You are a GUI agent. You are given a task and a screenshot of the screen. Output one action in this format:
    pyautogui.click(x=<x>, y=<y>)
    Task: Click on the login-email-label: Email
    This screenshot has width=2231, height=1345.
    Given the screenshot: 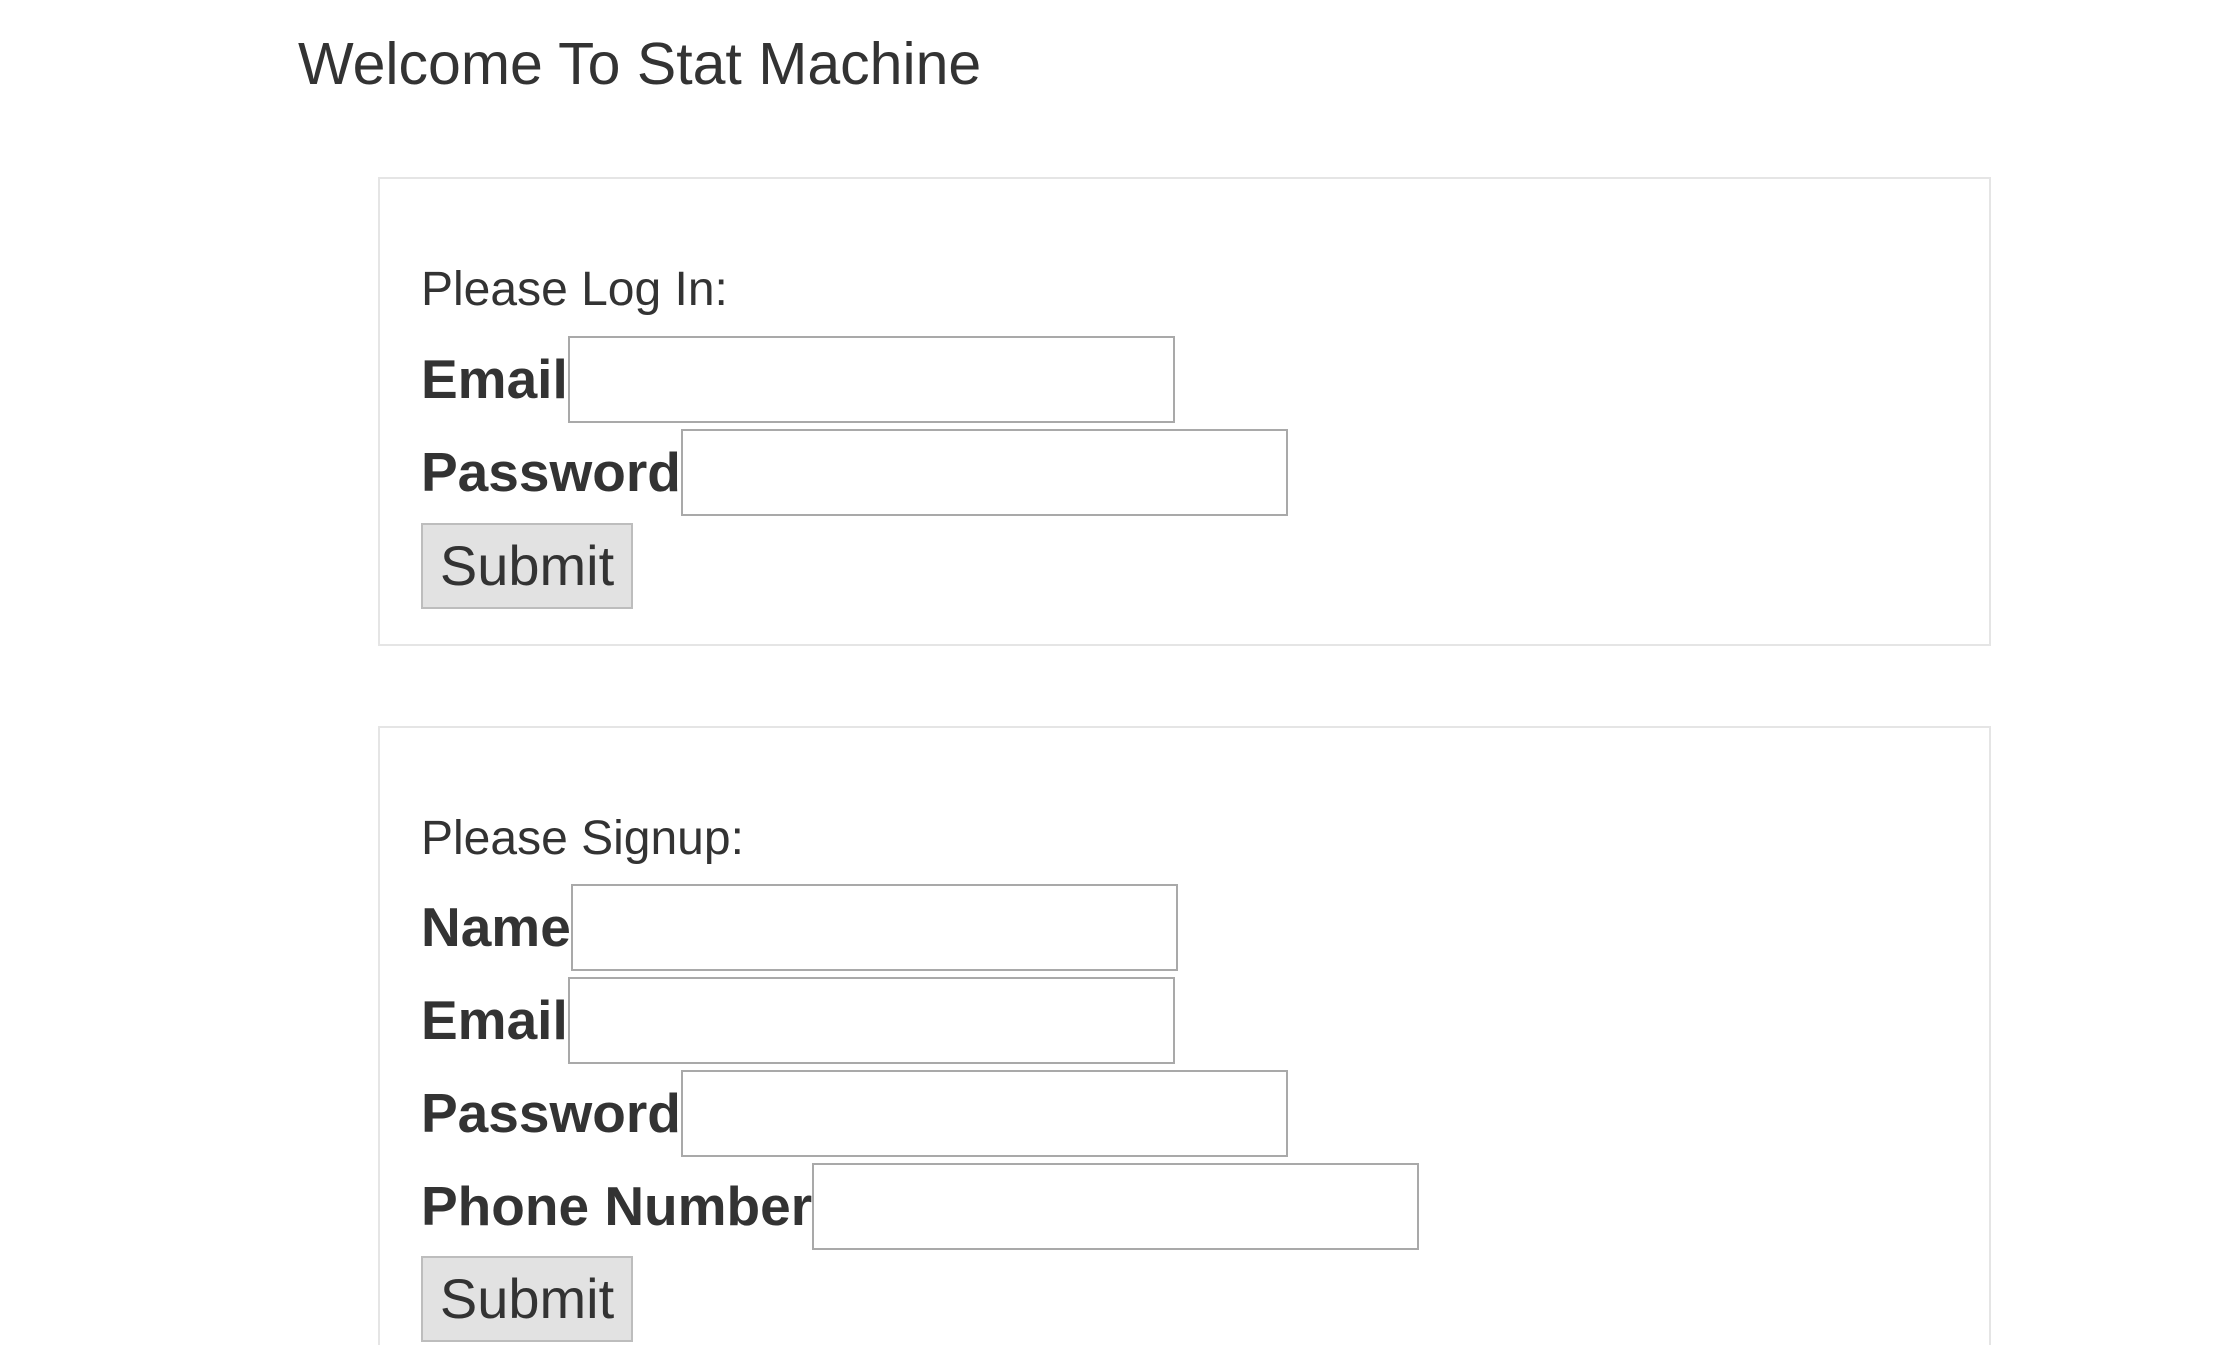 What is the action you would take?
    pyautogui.click(x=494, y=379)
    